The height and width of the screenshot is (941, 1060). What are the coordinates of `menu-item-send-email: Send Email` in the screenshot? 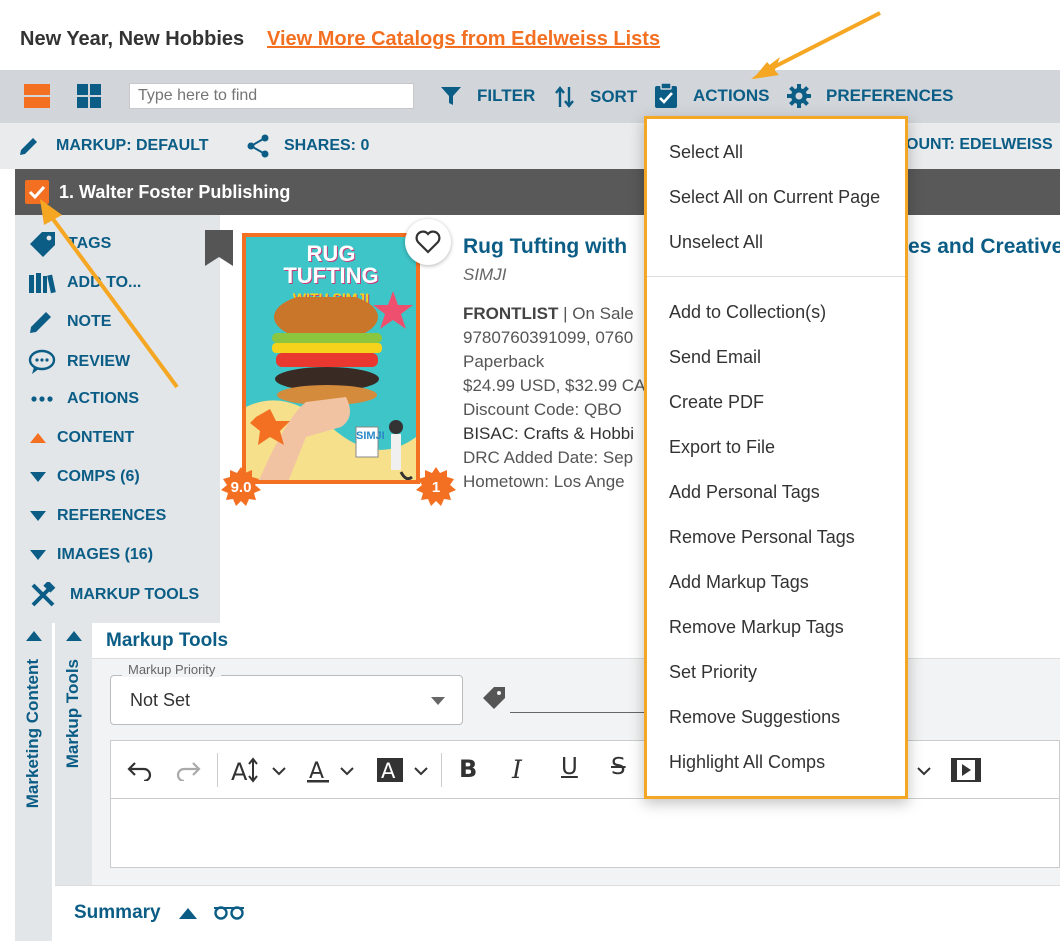 It's located at (715, 357).